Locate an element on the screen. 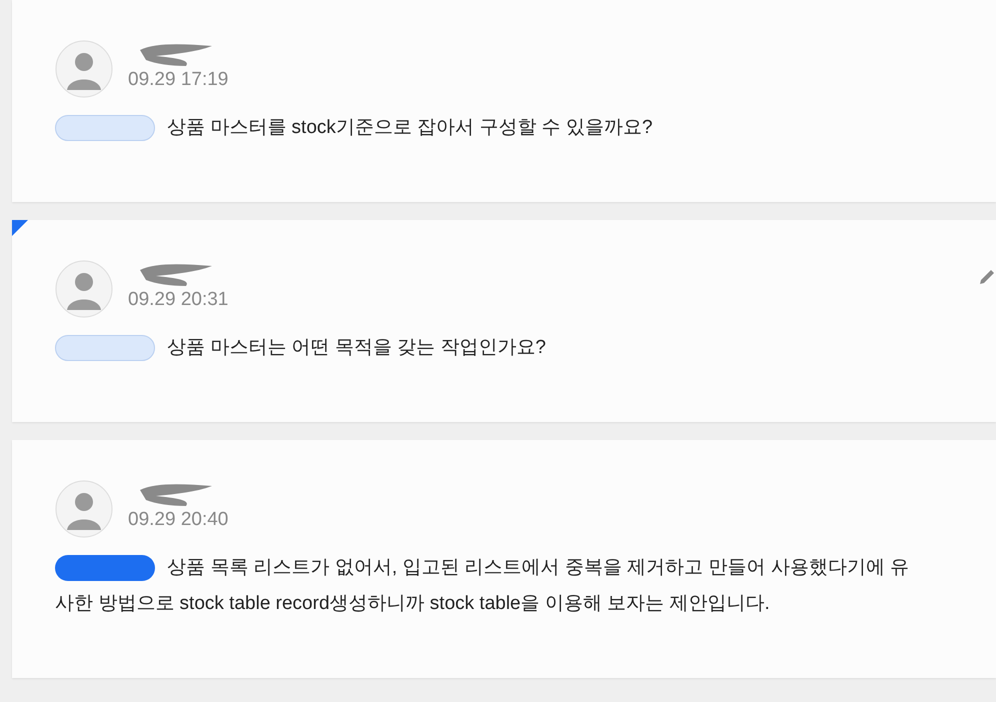 The width and height of the screenshot is (996, 702). comment-text: 상품 마스터를 stock기준으로 잡아서 구성할 수 있을까요? is located at coordinates (485, 128).